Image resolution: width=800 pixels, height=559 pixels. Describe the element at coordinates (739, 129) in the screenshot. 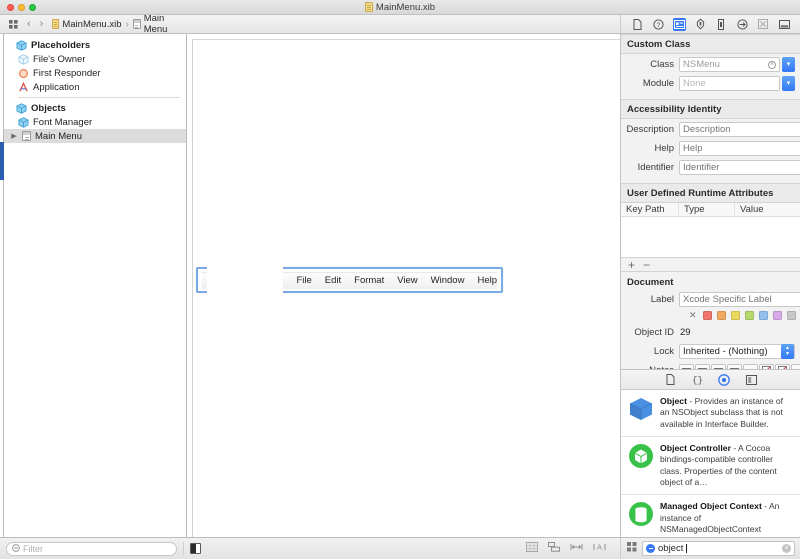

I see `description-input` at that location.